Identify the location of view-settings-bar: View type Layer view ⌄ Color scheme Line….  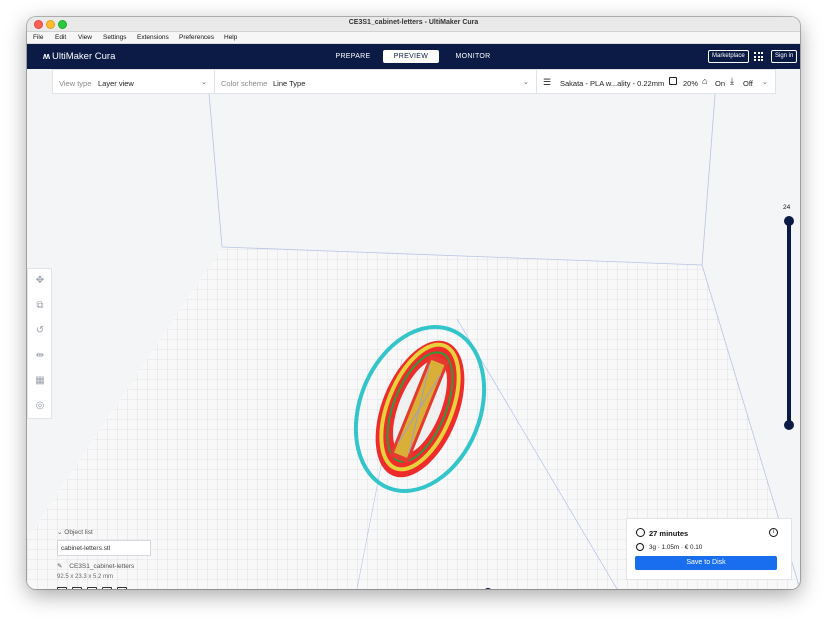
(414, 81).